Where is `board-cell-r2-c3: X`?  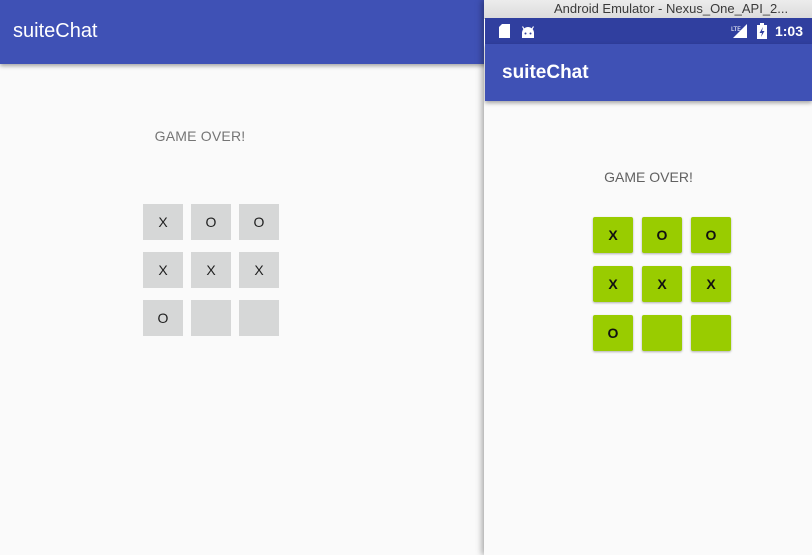
board-cell-r2-c3: X is located at coordinates (259, 270).